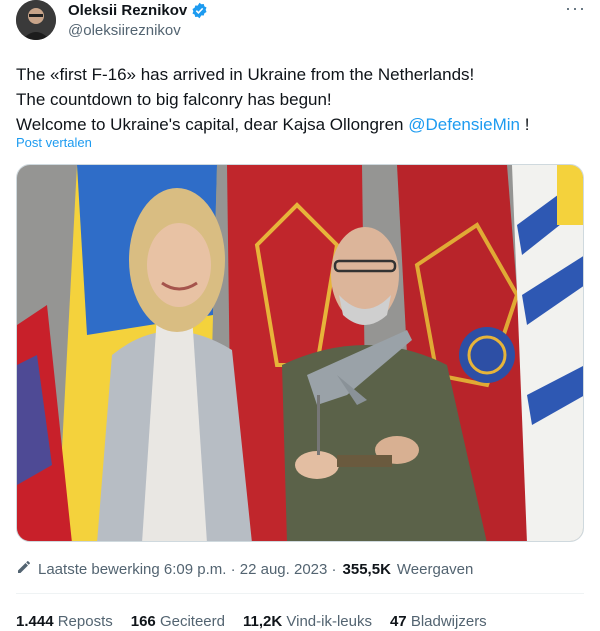  I want to click on more-options-icon: ···, so click(575, 9).